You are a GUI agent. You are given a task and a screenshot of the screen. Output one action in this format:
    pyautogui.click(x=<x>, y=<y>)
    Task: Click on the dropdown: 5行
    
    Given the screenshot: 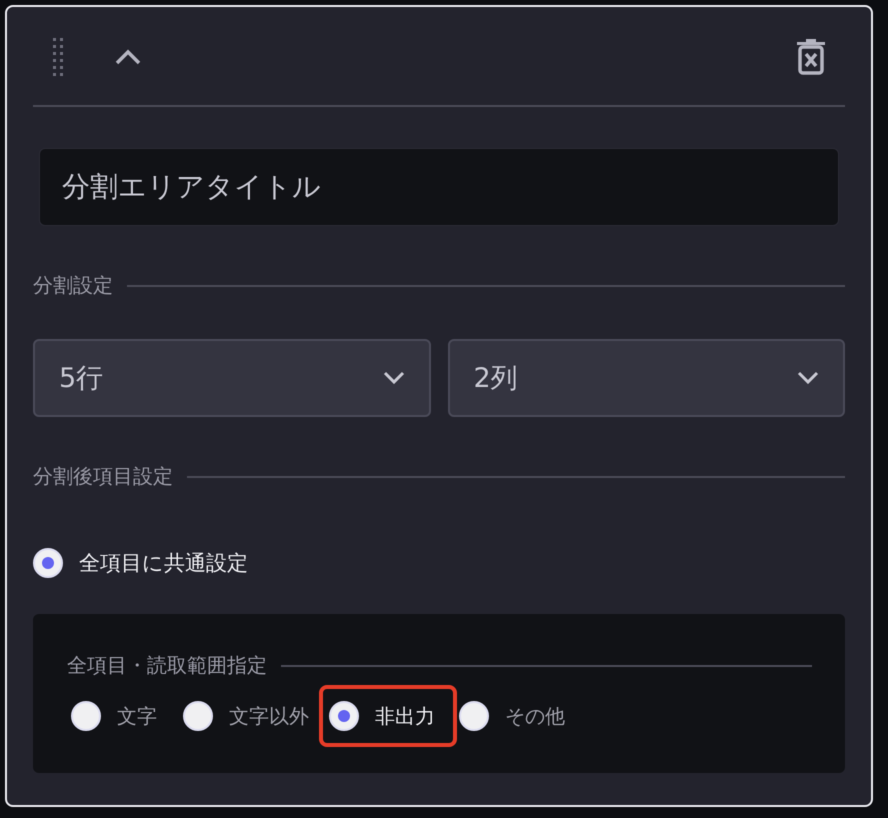 What is the action you would take?
    pyautogui.click(x=231, y=378)
    